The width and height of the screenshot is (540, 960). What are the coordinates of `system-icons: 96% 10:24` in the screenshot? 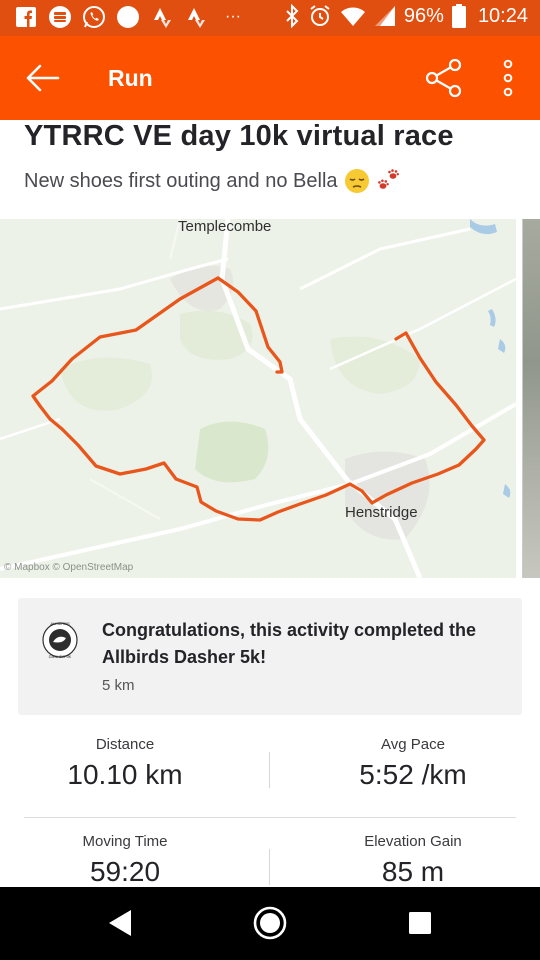 It's located at (406, 16).